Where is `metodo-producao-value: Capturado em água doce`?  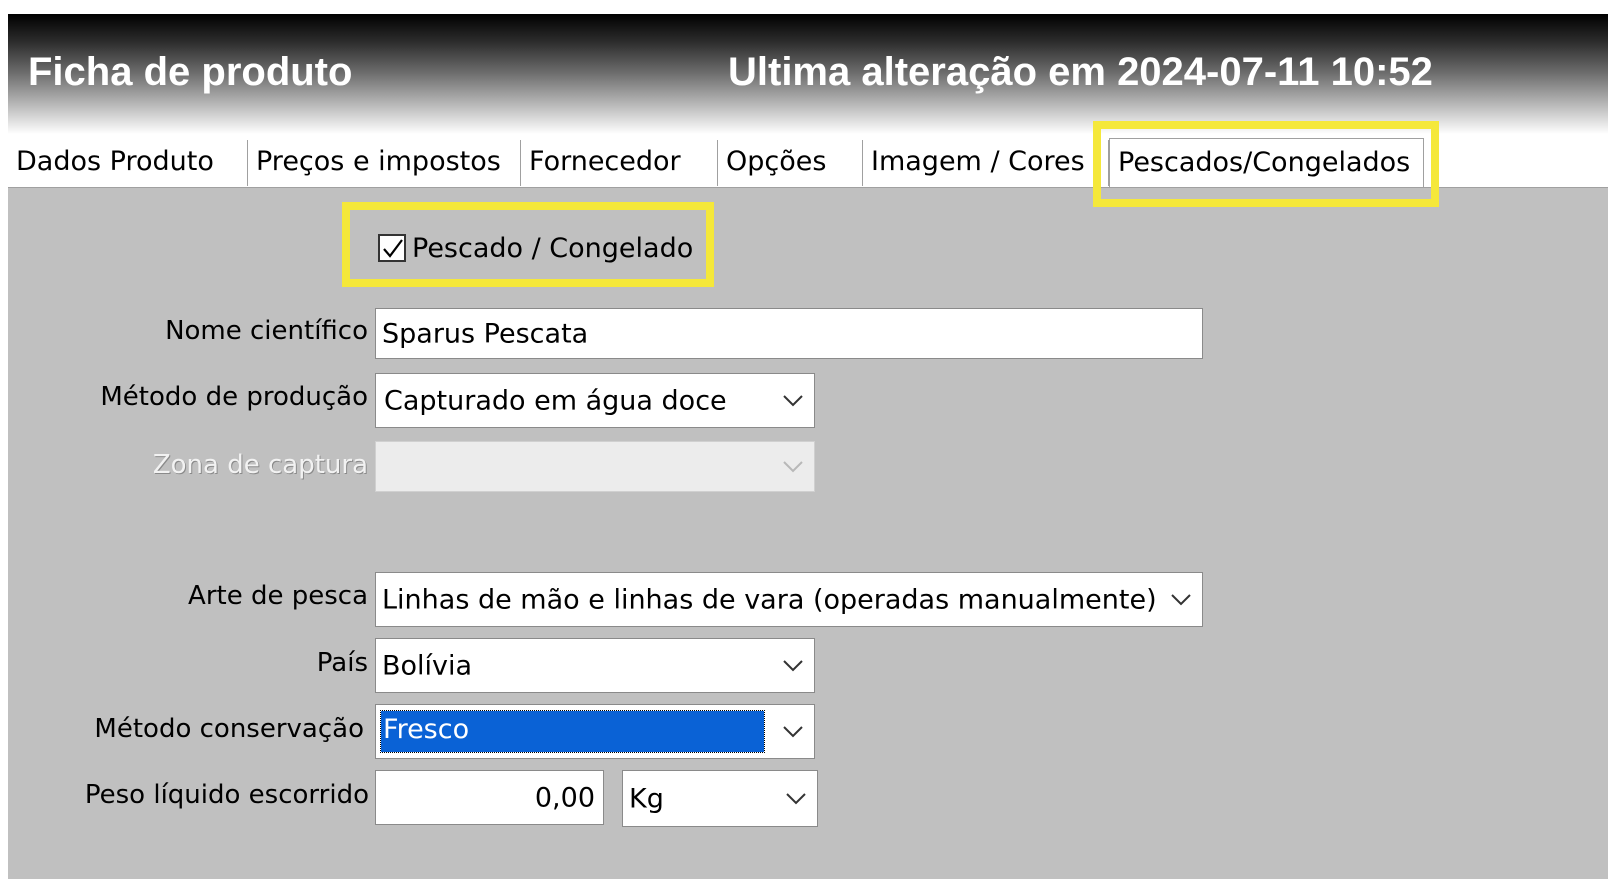 metodo-producao-value: Capturado em água doce is located at coordinates (555, 400).